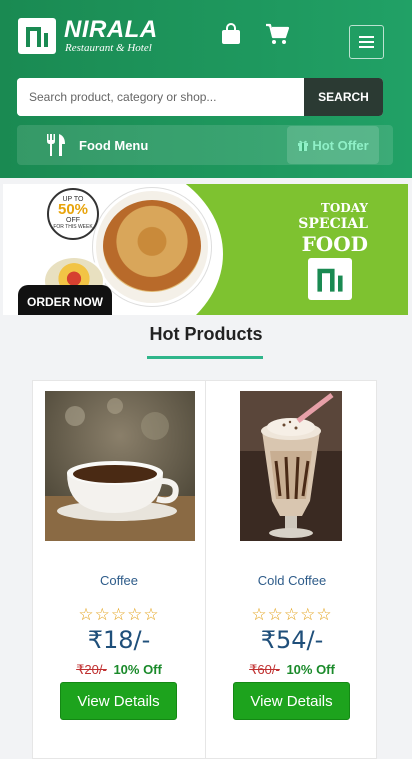 Image resolution: width=412 pixels, height=759 pixels. I want to click on food-menu-label: Food Menu, so click(114, 145).